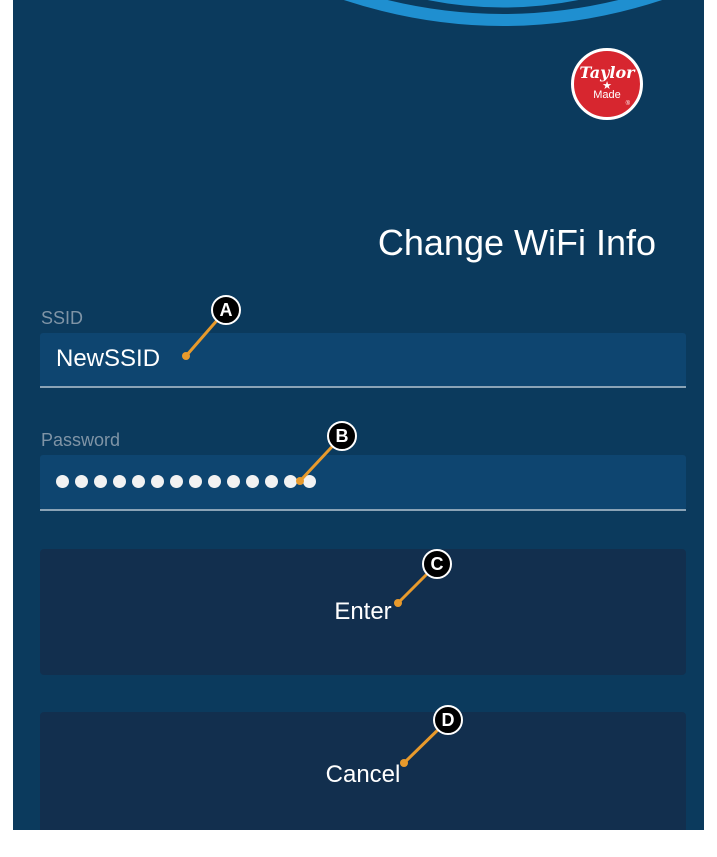 The height and width of the screenshot is (857, 717). Describe the element at coordinates (627, 104) in the screenshot. I see `logo-registered-mark: ®` at that location.